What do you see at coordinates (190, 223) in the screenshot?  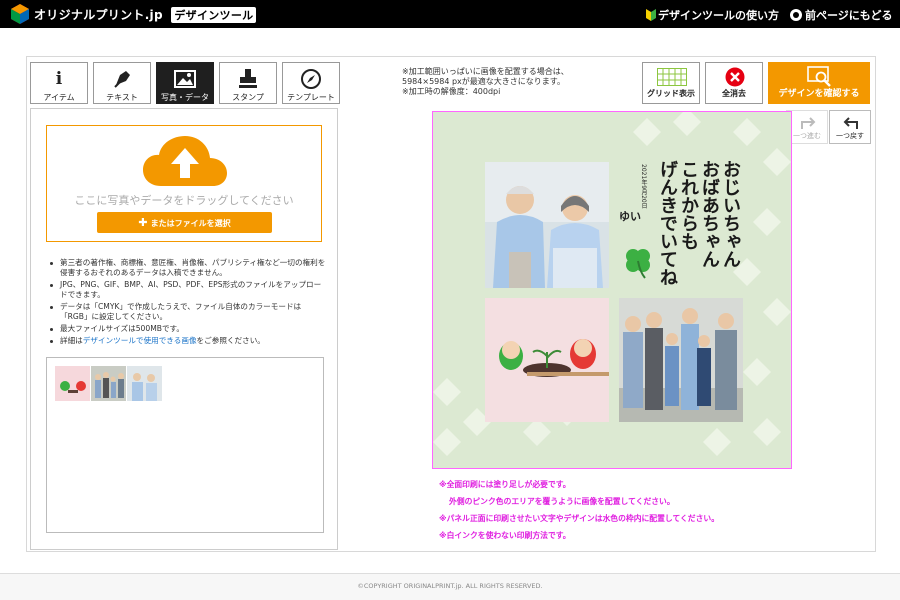 I see `select-file-label: またはファイルを選択` at bounding box center [190, 223].